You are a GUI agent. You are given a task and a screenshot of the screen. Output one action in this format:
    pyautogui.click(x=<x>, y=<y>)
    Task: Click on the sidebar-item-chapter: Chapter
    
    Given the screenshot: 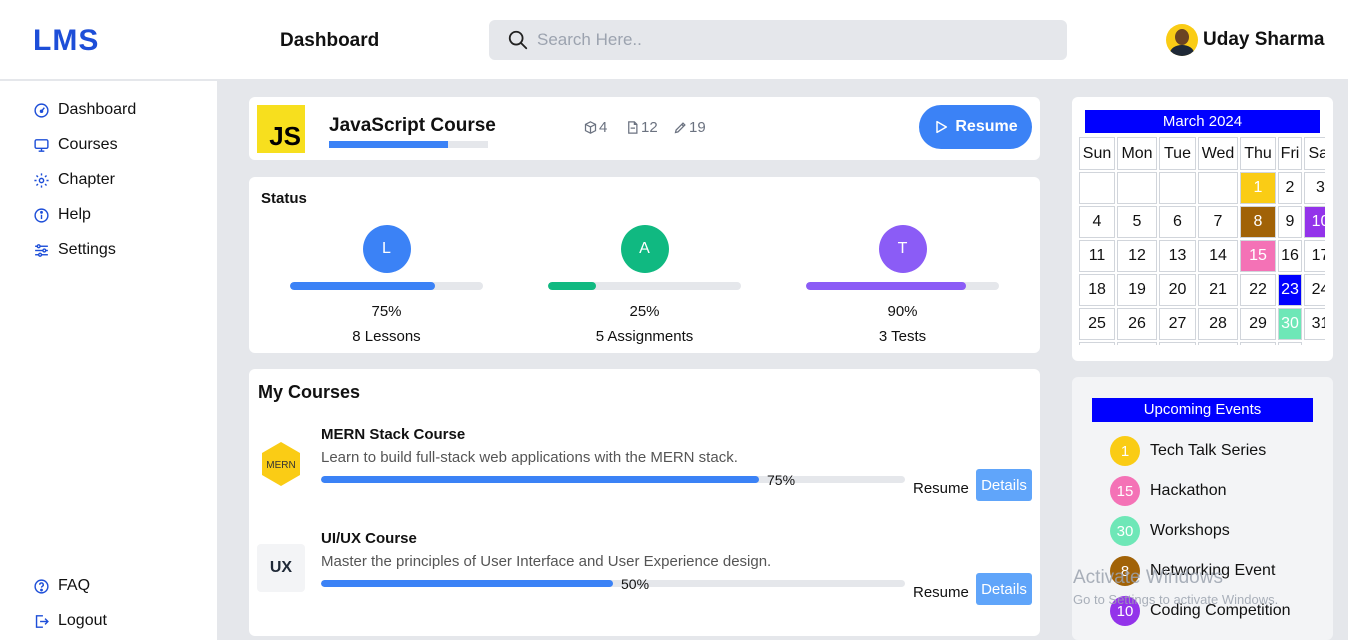 What is the action you would take?
    pyautogui.click(x=74, y=180)
    